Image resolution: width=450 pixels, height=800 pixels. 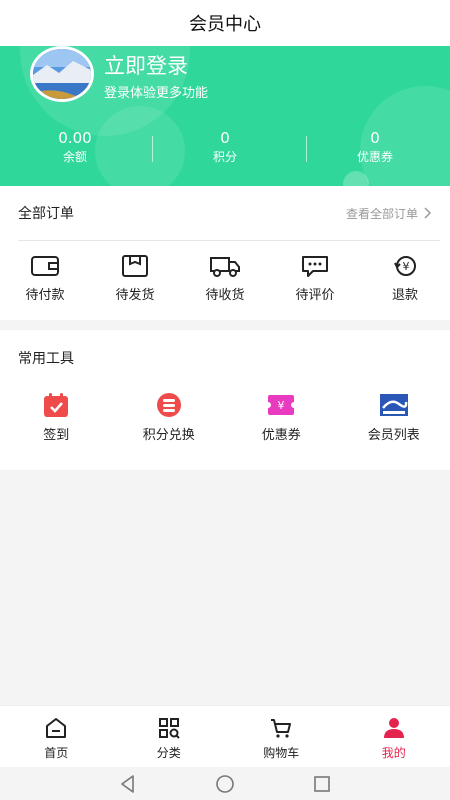 What do you see at coordinates (45, 295) in the screenshot?
I see `order-item-label: 待付款` at bounding box center [45, 295].